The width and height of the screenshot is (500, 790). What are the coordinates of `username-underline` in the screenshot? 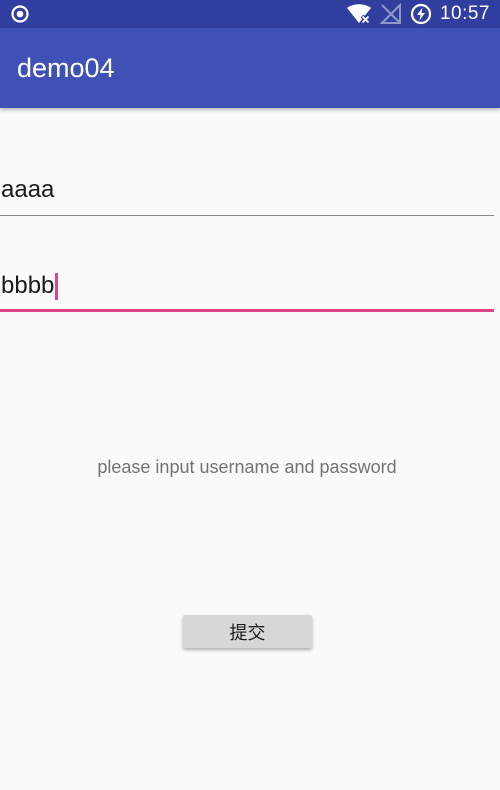 It's located at (247, 215).